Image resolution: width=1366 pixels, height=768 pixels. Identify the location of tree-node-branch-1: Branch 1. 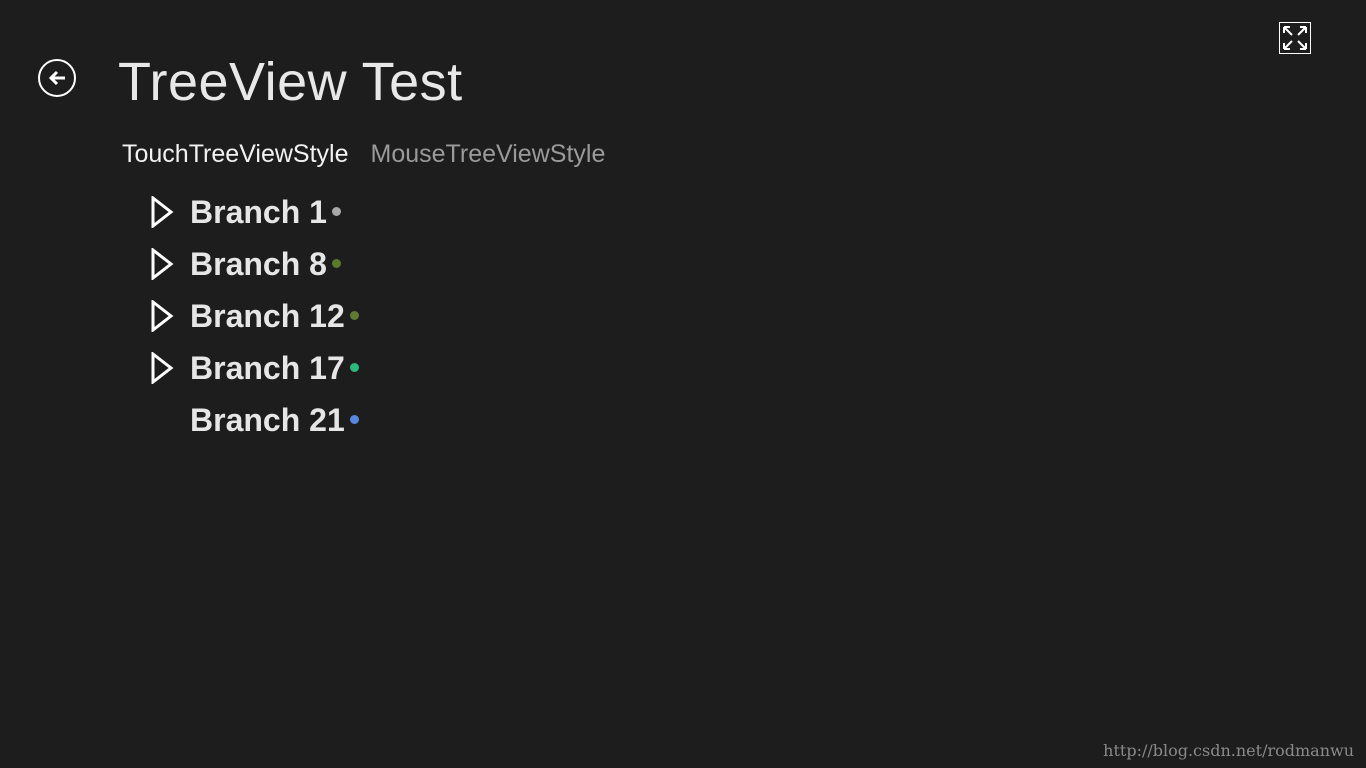
(254, 212).